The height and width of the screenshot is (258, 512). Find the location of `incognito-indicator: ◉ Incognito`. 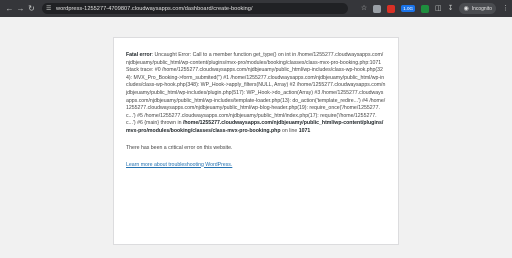

incognito-indicator: ◉ Incognito is located at coordinates (477, 8).